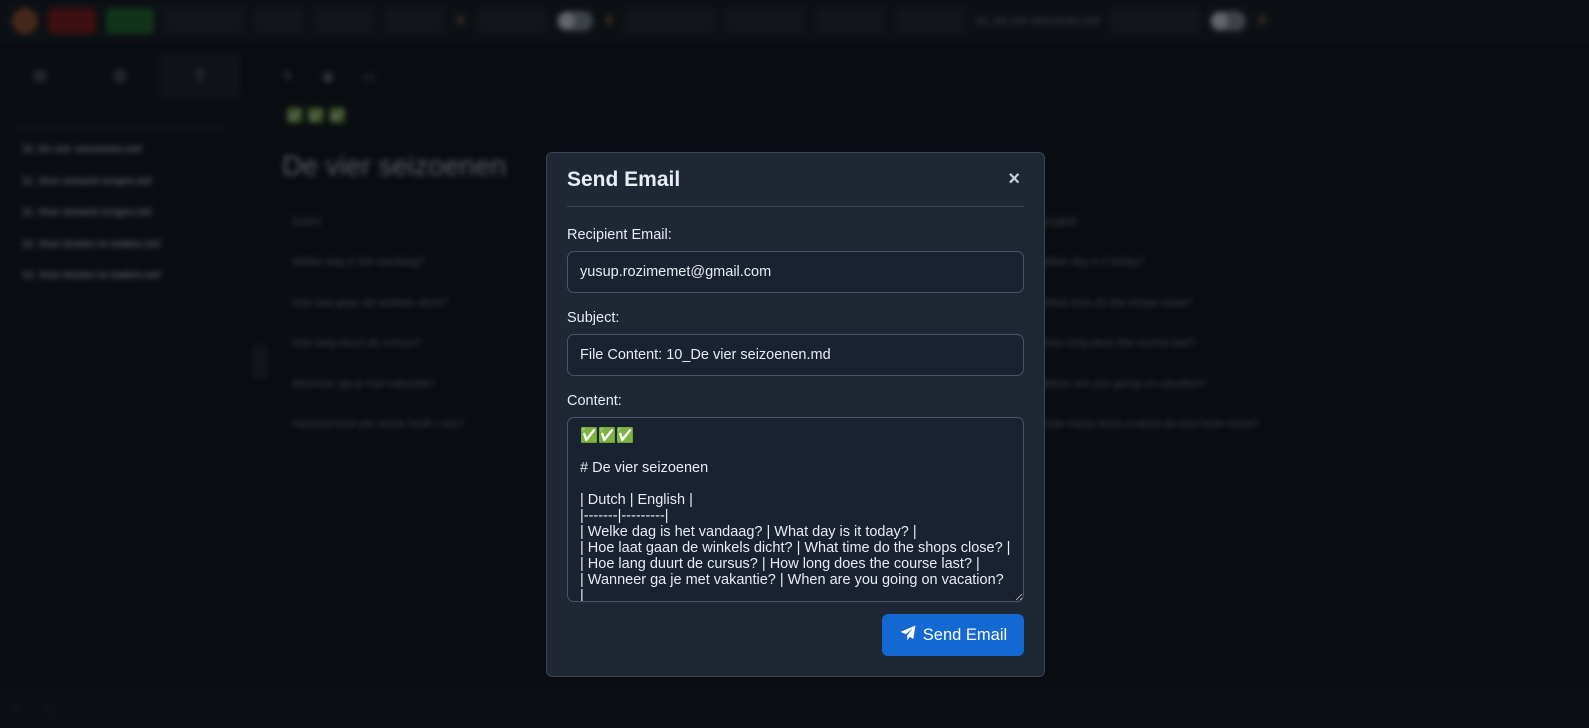 The image size is (1589, 728). What do you see at coordinates (624, 179) in the screenshot?
I see `modal-title: Send Email` at bounding box center [624, 179].